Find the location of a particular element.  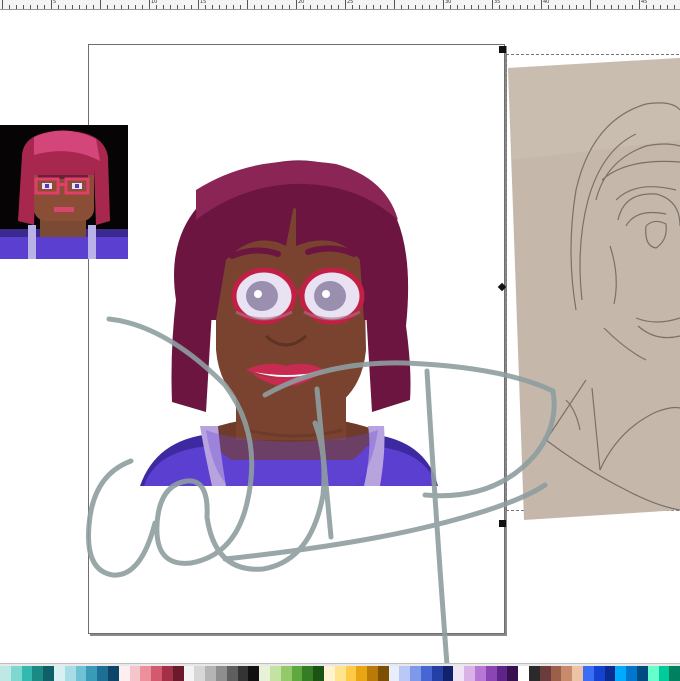

ruler-label: 15 is located at coordinates (203, 2).